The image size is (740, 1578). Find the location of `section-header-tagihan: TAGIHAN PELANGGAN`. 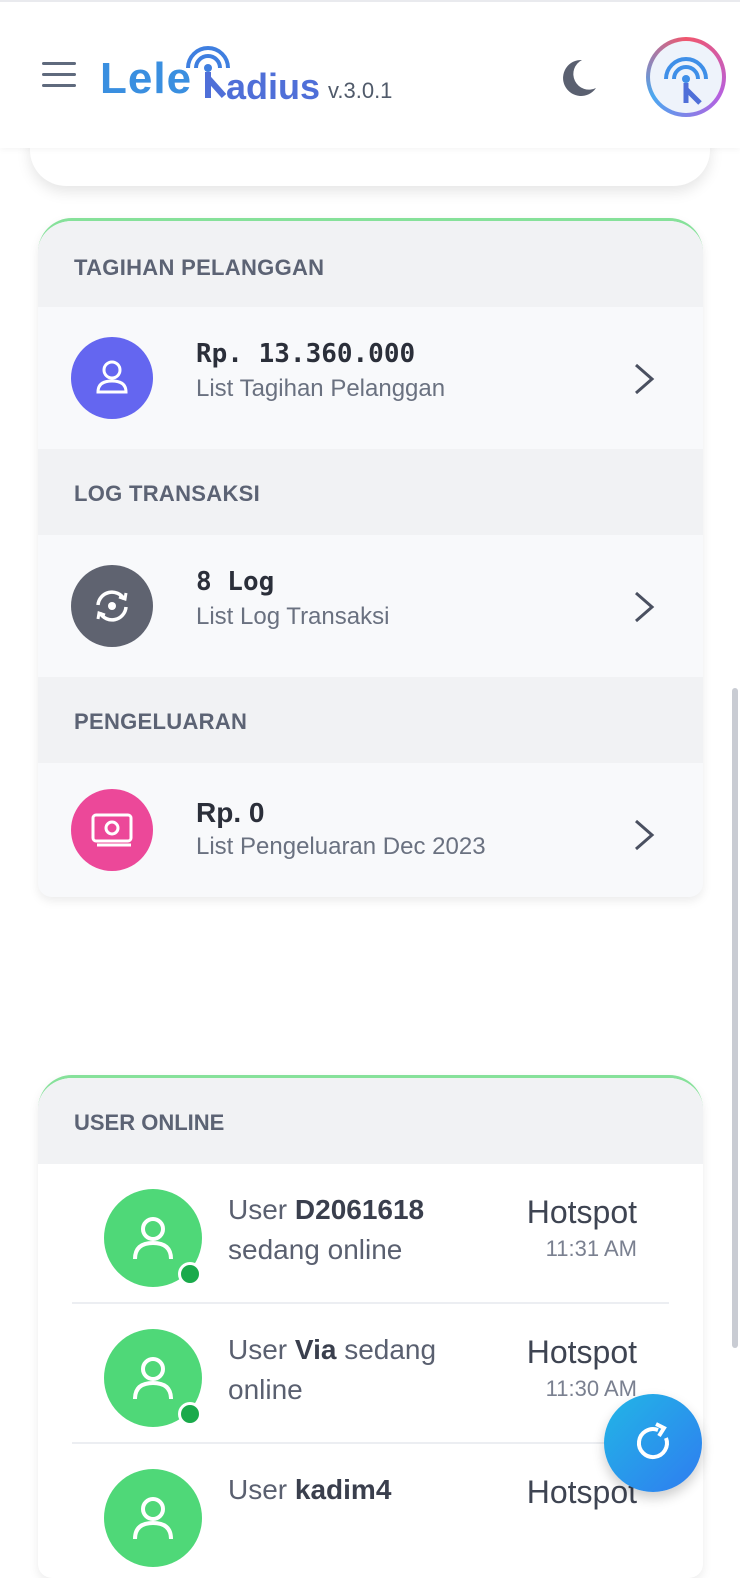

section-header-tagihan: TAGIHAN PELANGGAN is located at coordinates (370, 264).